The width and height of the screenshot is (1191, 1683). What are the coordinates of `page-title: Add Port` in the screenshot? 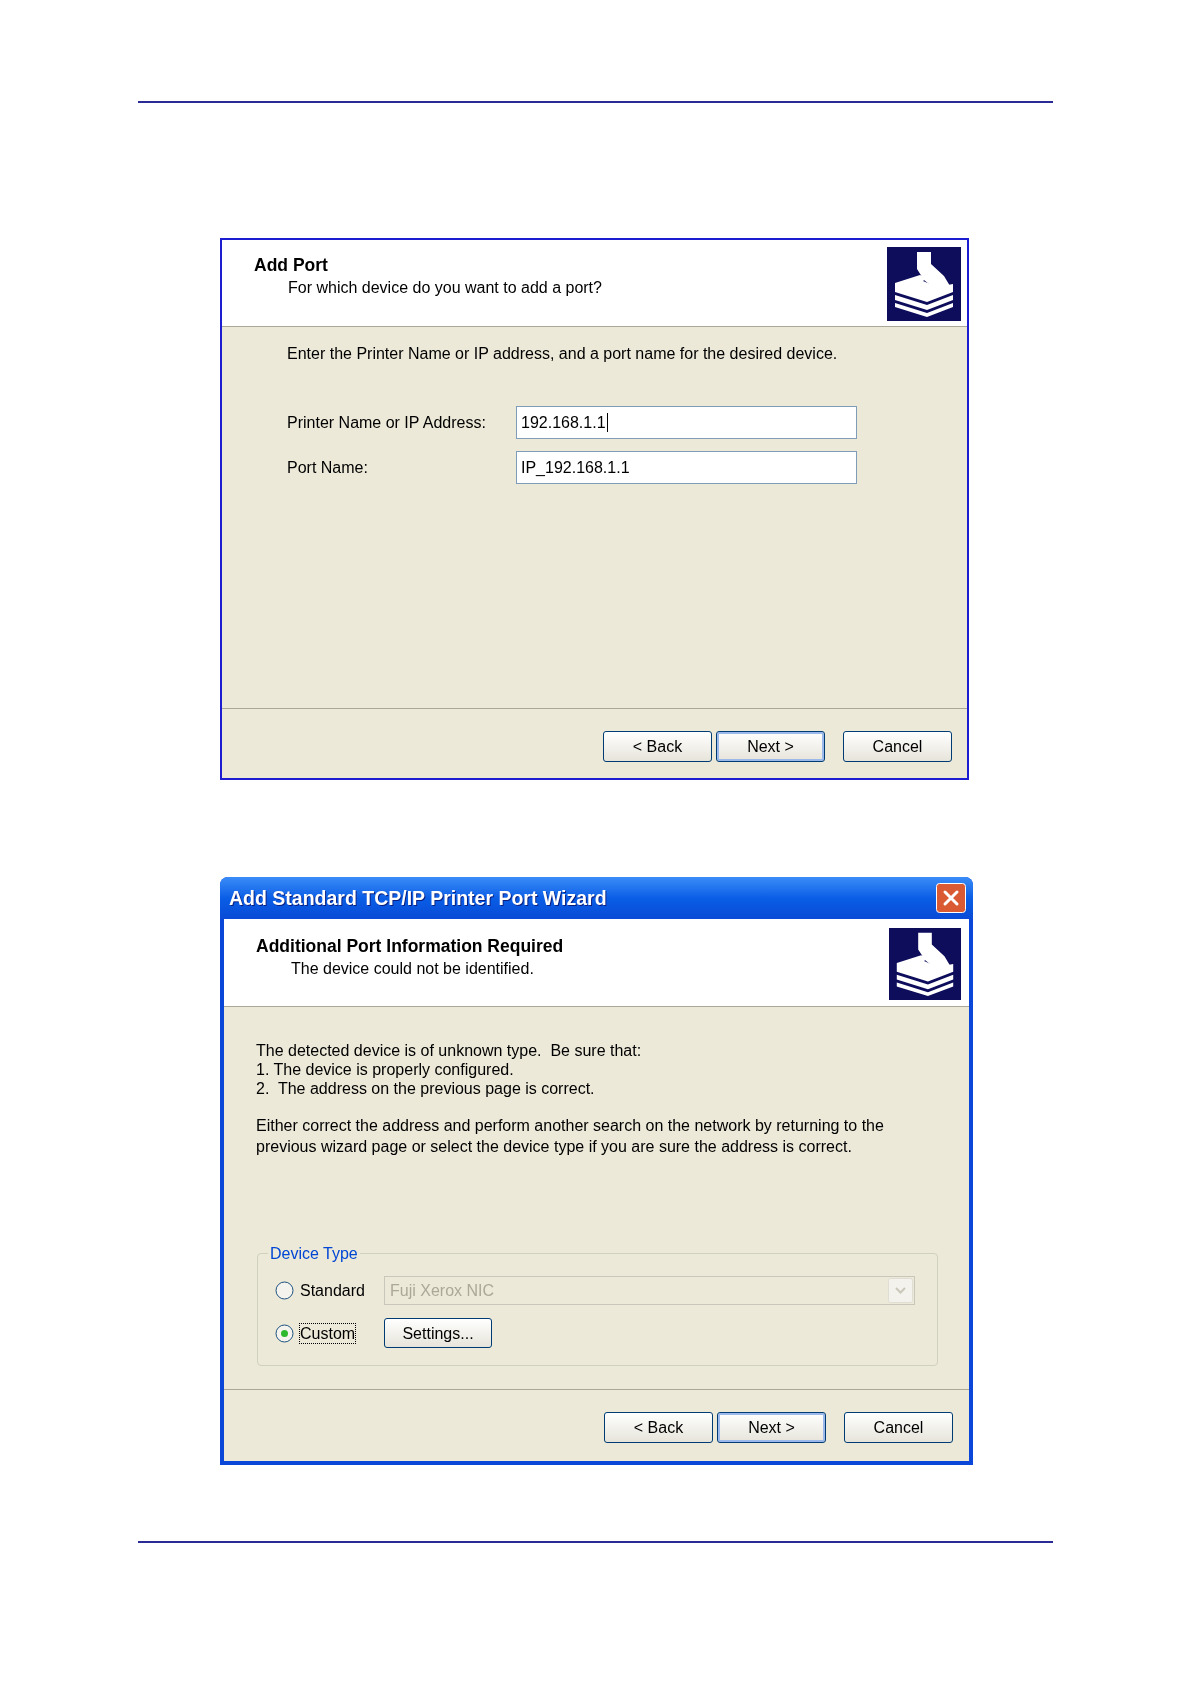 It's located at (291, 265).